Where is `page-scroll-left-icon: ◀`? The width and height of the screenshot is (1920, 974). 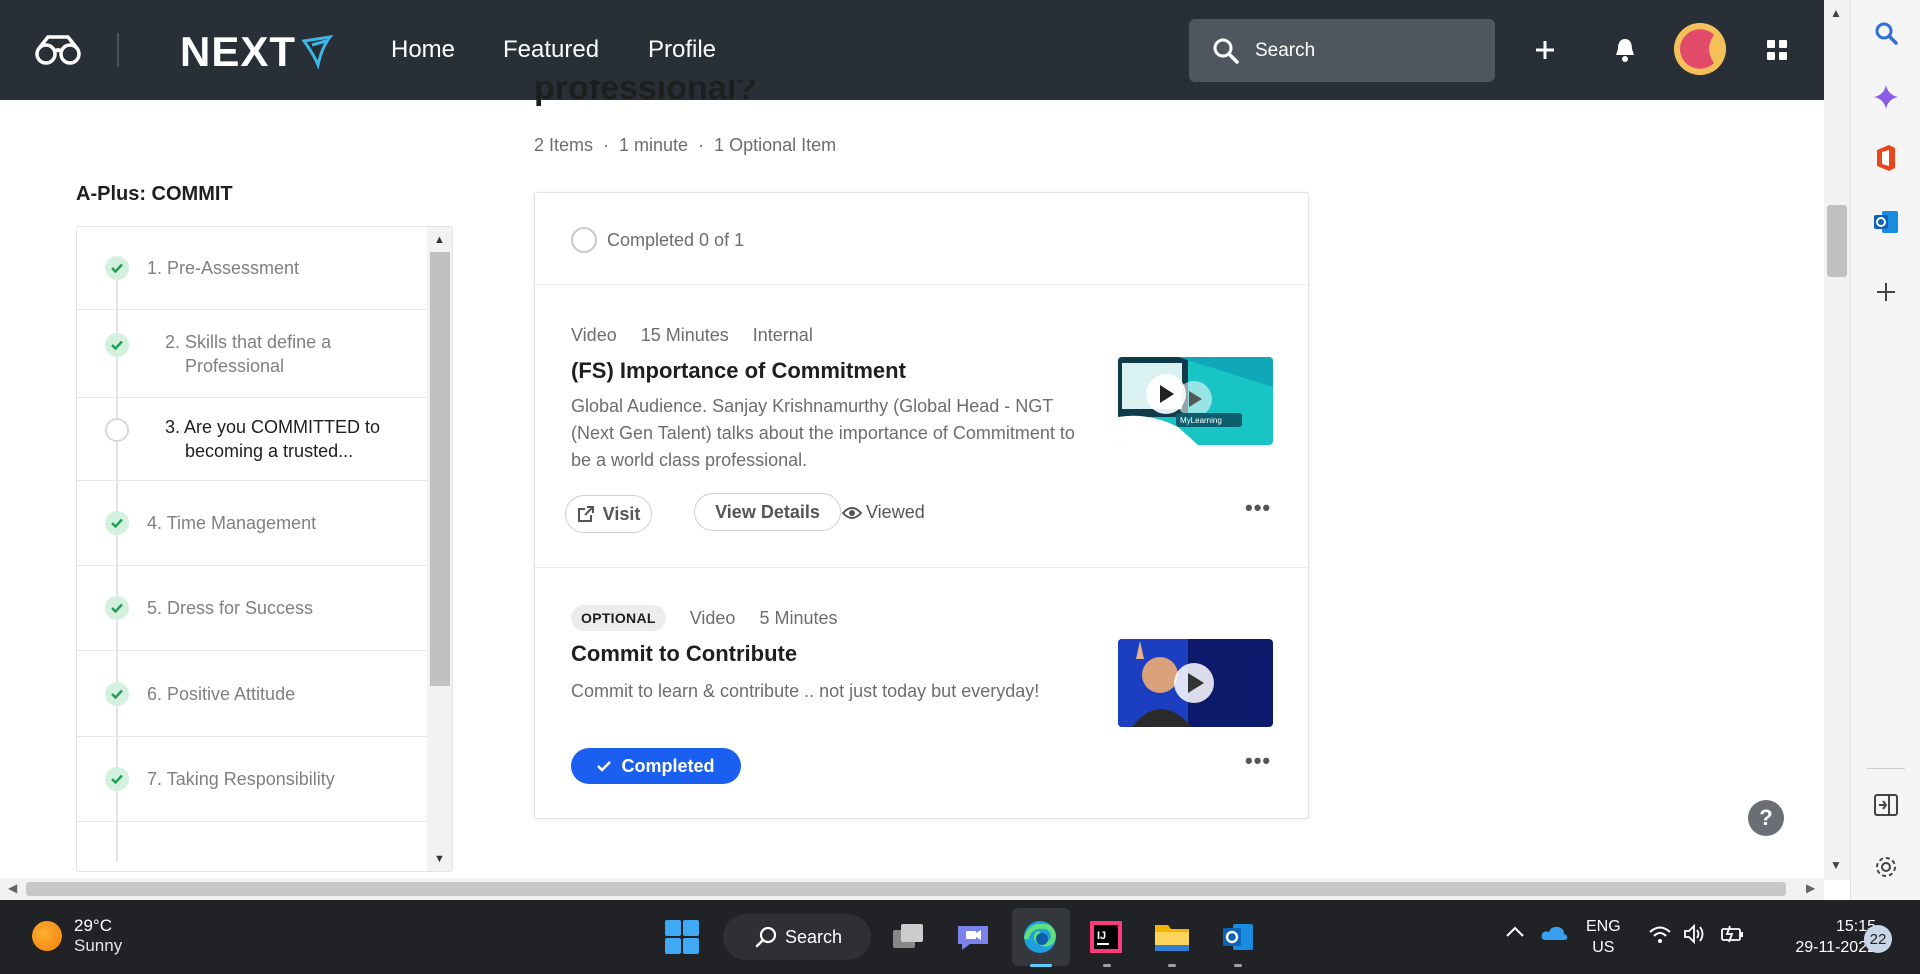
page-scroll-left-icon: ◀ is located at coordinates (12, 888).